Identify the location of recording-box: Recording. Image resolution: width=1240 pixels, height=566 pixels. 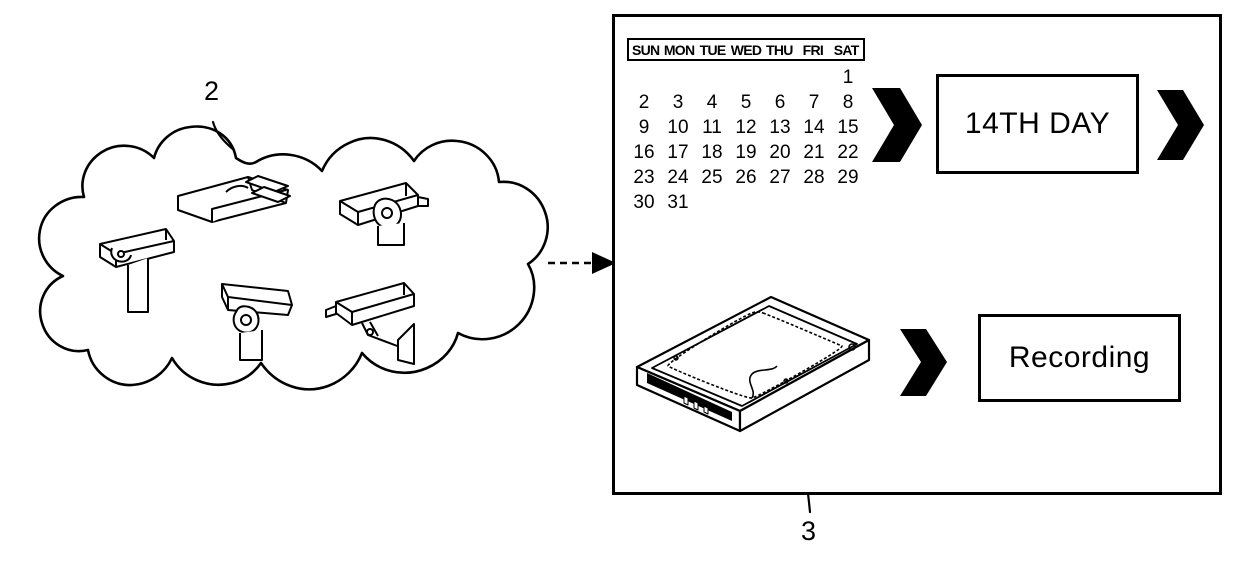
(1079, 358).